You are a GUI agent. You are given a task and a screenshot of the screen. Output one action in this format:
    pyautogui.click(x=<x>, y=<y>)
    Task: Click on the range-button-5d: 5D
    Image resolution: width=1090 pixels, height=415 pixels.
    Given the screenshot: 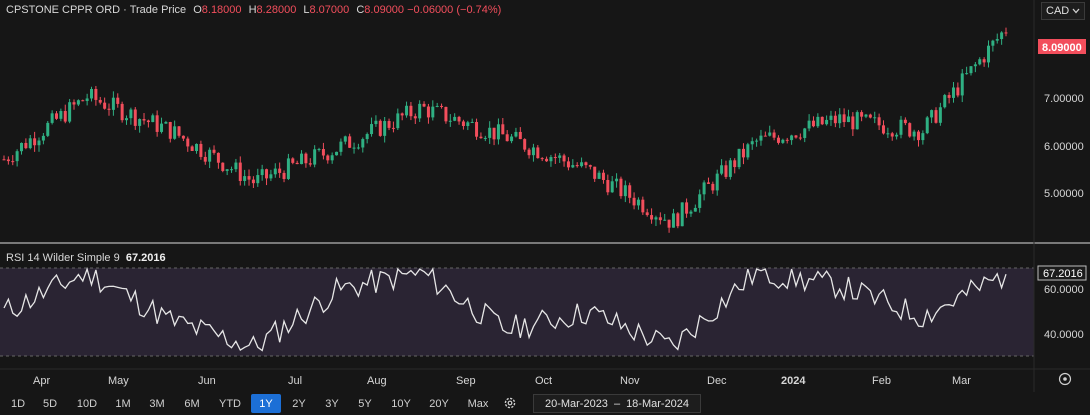 What is the action you would take?
    pyautogui.click(x=50, y=403)
    